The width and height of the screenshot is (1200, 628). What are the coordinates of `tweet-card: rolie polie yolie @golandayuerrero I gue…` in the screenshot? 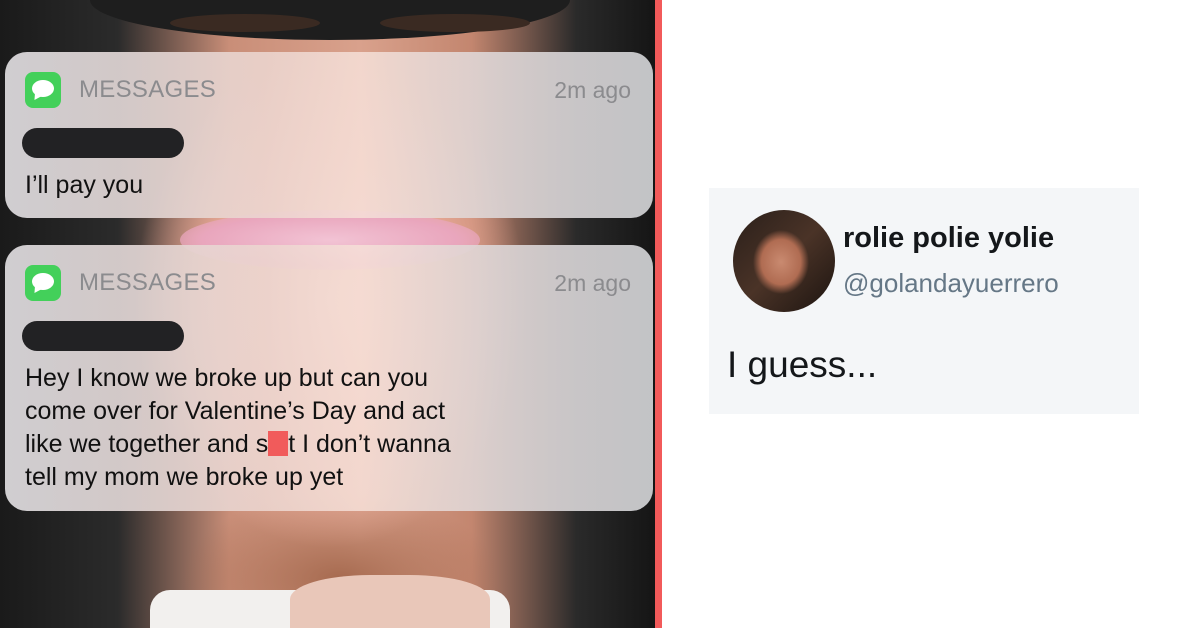 It's located at (924, 301).